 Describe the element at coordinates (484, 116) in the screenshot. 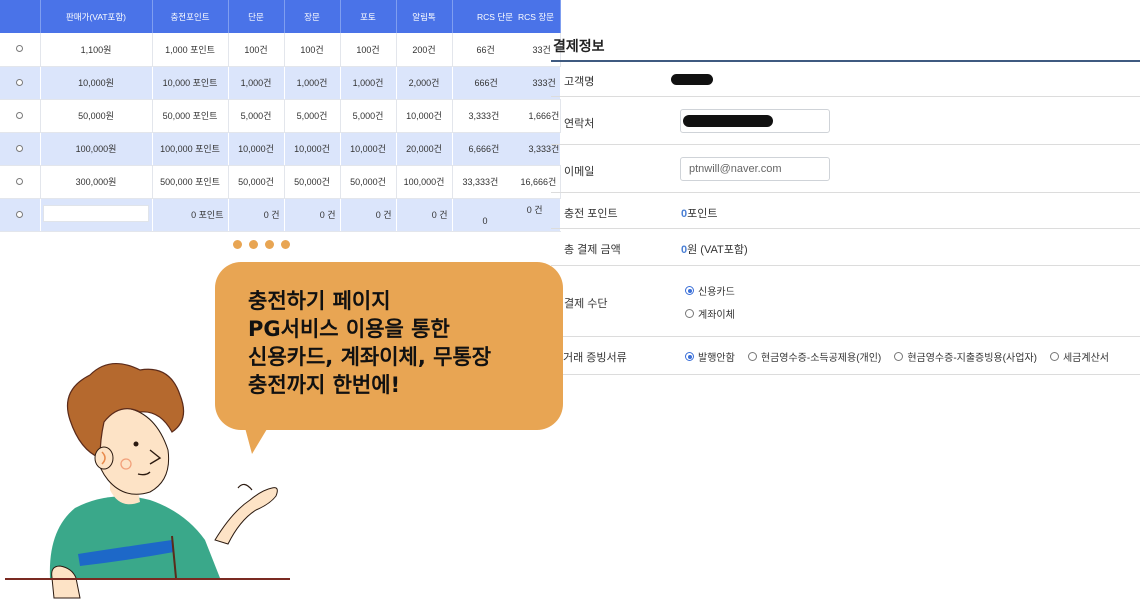

I see `rcs-short: 3,333건` at that location.